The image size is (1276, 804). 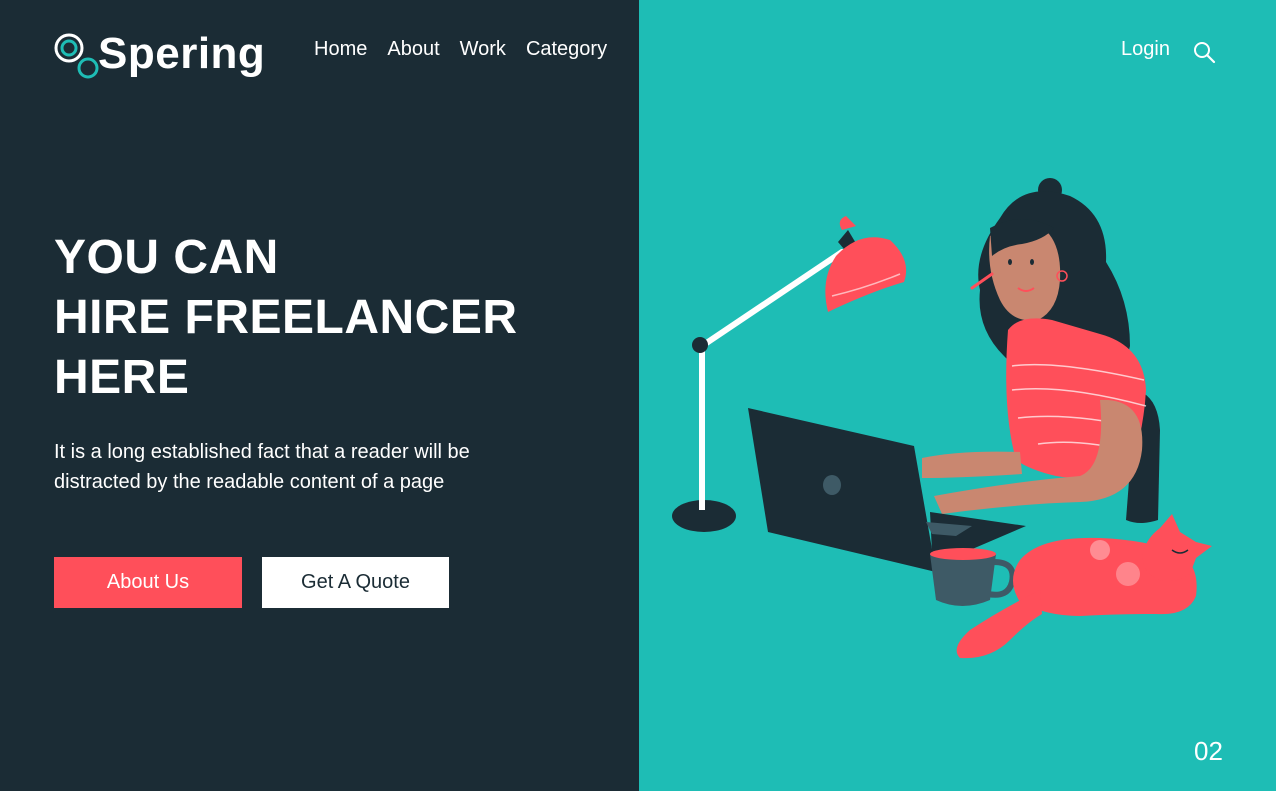 What do you see at coordinates (1034, 346) in the screenshot?
I see `woman-figure-icon` at bounding box center [1034, 346].